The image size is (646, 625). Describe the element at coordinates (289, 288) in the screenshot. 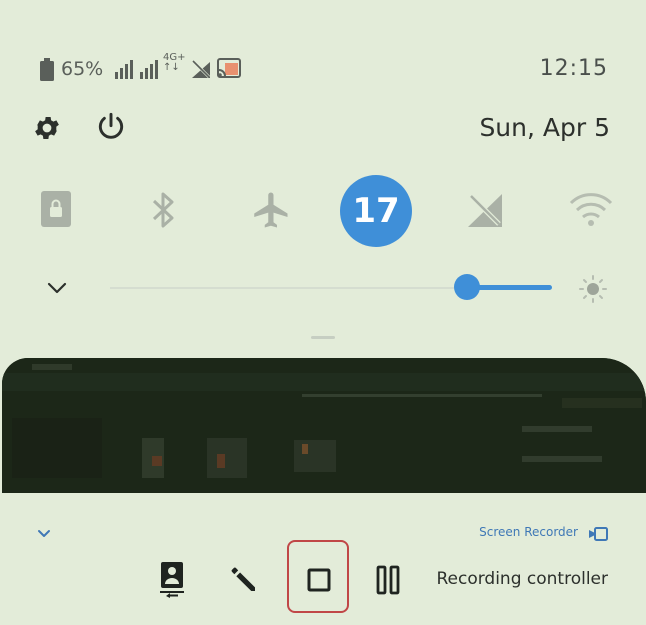

I see `brightness-slider-track` at that location.